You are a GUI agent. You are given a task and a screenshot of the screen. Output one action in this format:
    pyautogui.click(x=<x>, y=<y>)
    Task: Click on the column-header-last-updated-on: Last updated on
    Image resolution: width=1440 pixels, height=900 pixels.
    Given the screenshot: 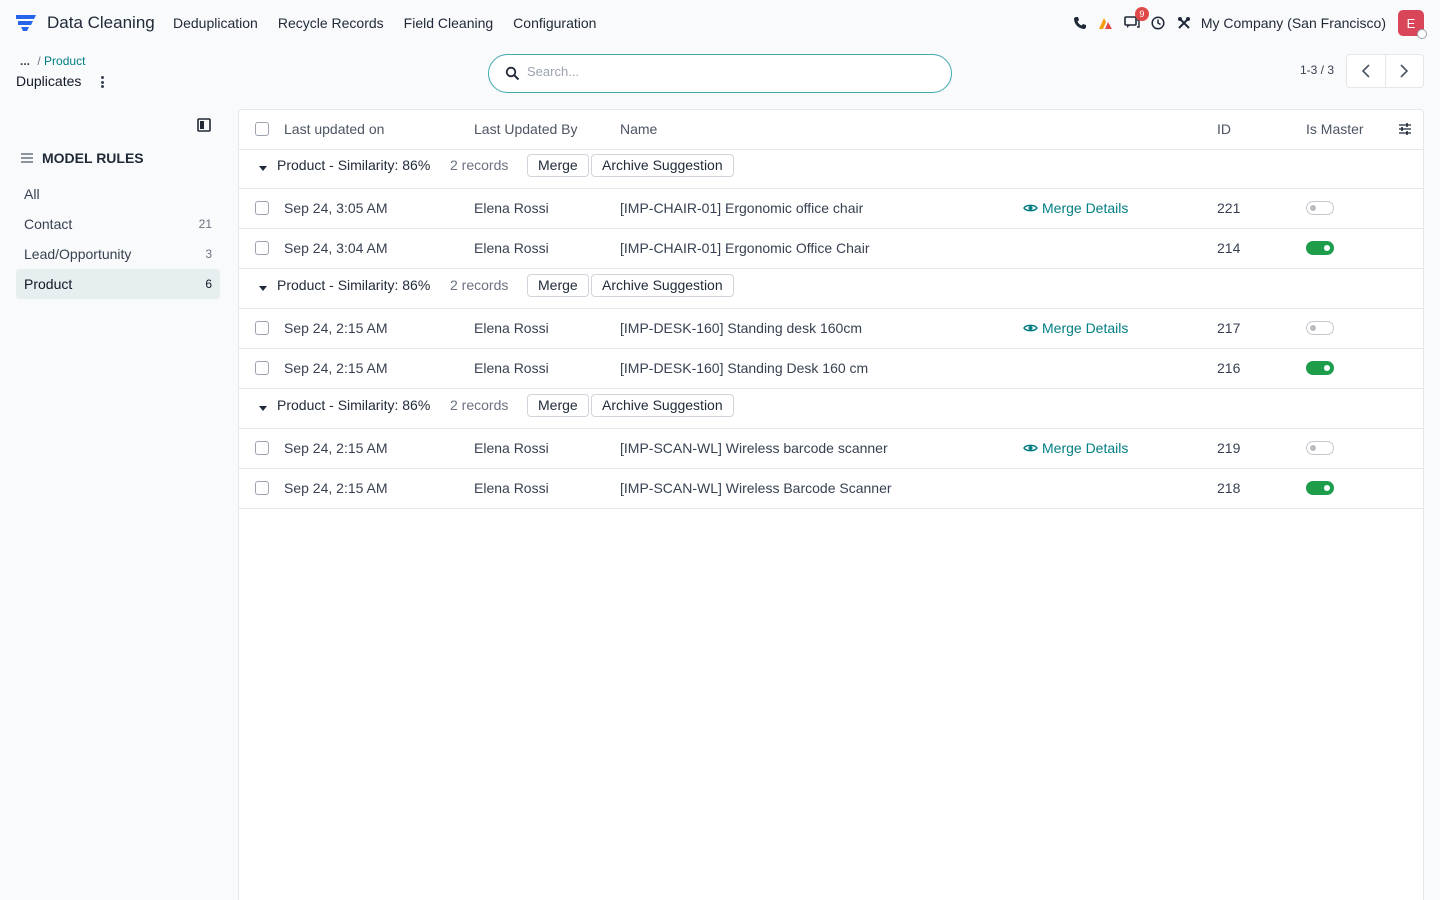 What is the action you would take?
    pyautogui.click(x=334, y=129)
    